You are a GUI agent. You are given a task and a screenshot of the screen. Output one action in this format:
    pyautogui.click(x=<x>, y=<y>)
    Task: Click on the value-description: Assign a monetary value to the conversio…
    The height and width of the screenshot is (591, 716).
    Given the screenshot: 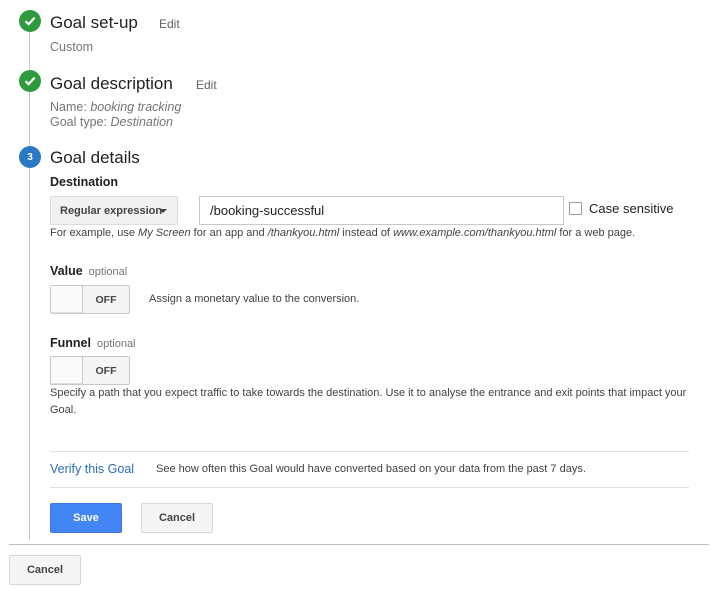 What is the action you would take?
    pyautogui.click(x=254, y=299)
    